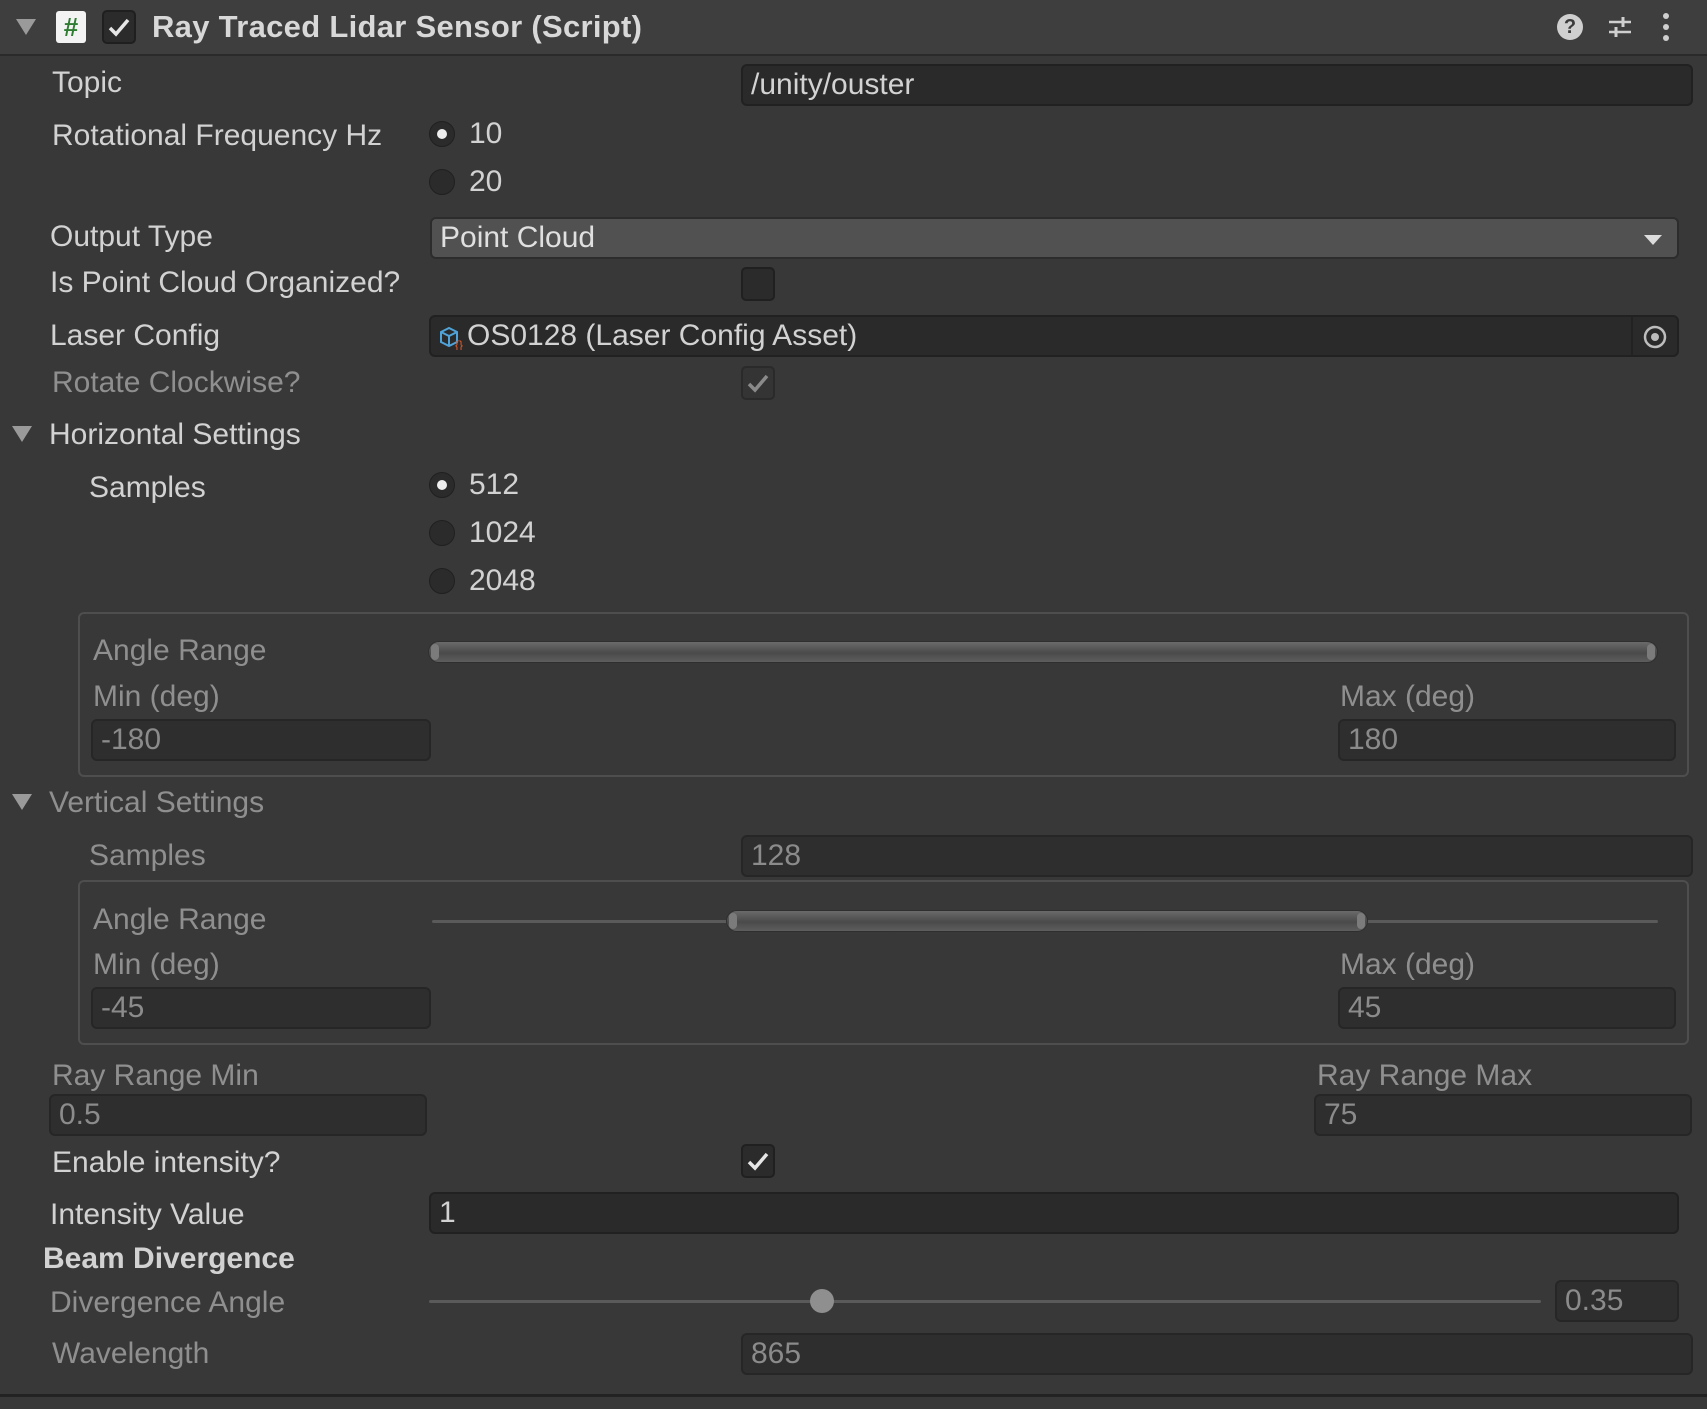 Image resolution: width=1707 pixels, height=1409 pixels. What do you see at coordinates (166, 1162) in the screenshot?
I see `enable-intensity-label: Enable intensity?` at bounding box center [166, 1162].